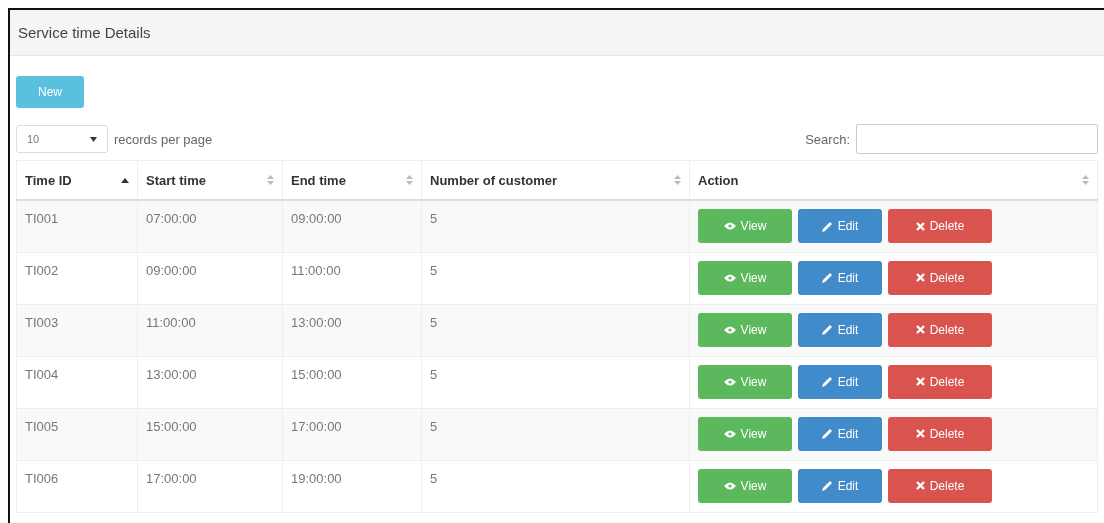  Describe the element at coordinates (352, 486) in the screenshot. I see `table-cell: 19:00:00` at that location.